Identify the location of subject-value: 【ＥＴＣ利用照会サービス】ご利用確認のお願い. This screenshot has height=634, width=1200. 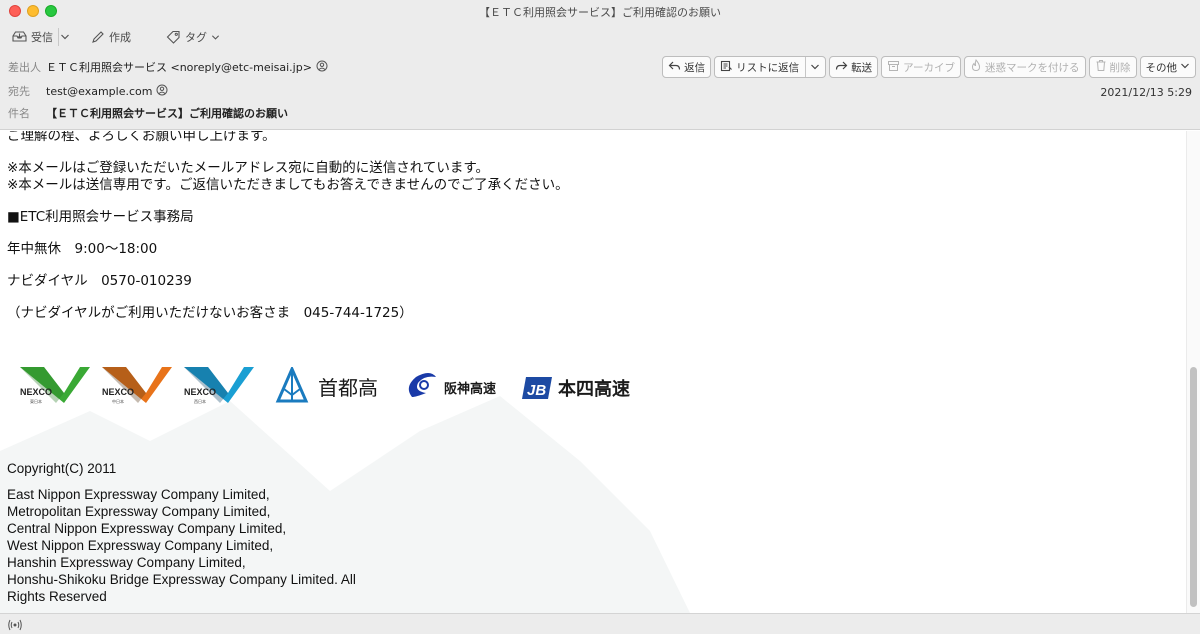
(167, 113).